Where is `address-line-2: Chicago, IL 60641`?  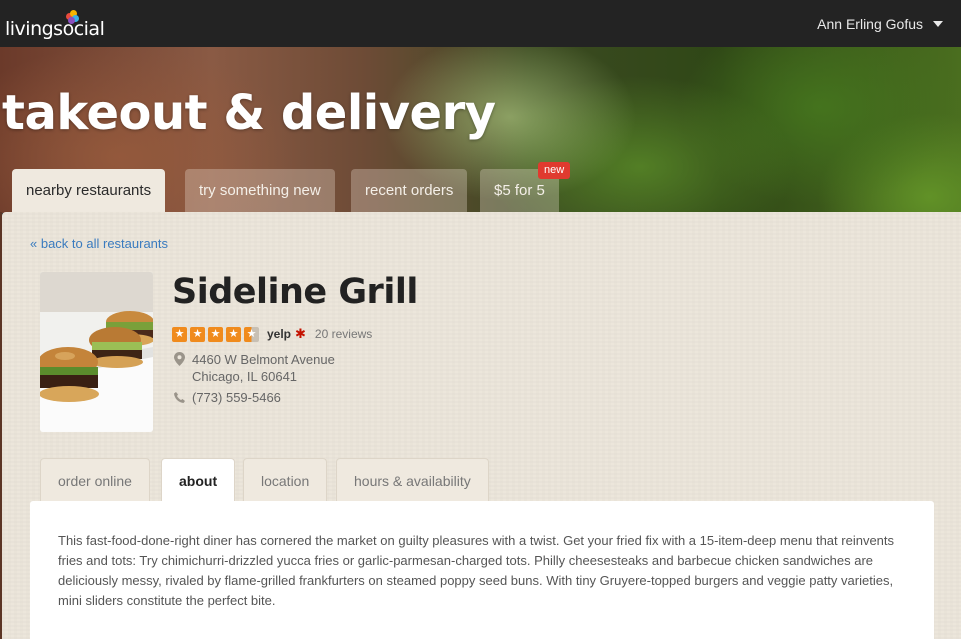
address-line-2: Chicago, IL 60641 is located at coordinates (245, 376).